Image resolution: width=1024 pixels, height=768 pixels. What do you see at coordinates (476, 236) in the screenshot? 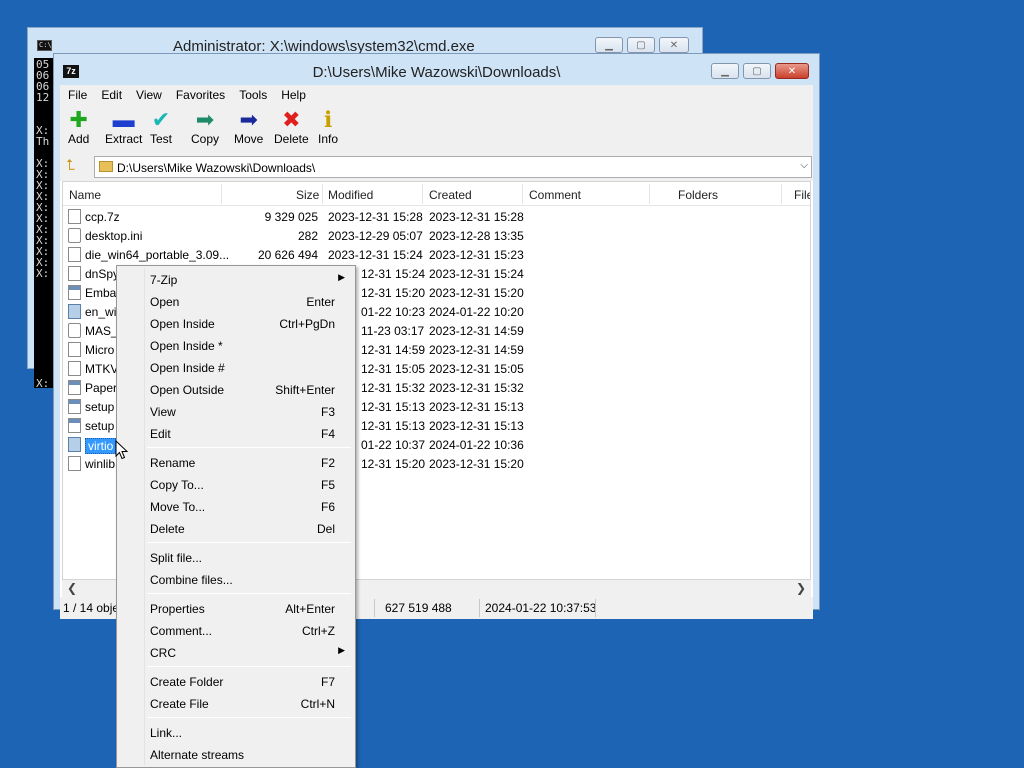
I see `file-created: 2023-12-28 13:35` at bounding box center [476, 236].